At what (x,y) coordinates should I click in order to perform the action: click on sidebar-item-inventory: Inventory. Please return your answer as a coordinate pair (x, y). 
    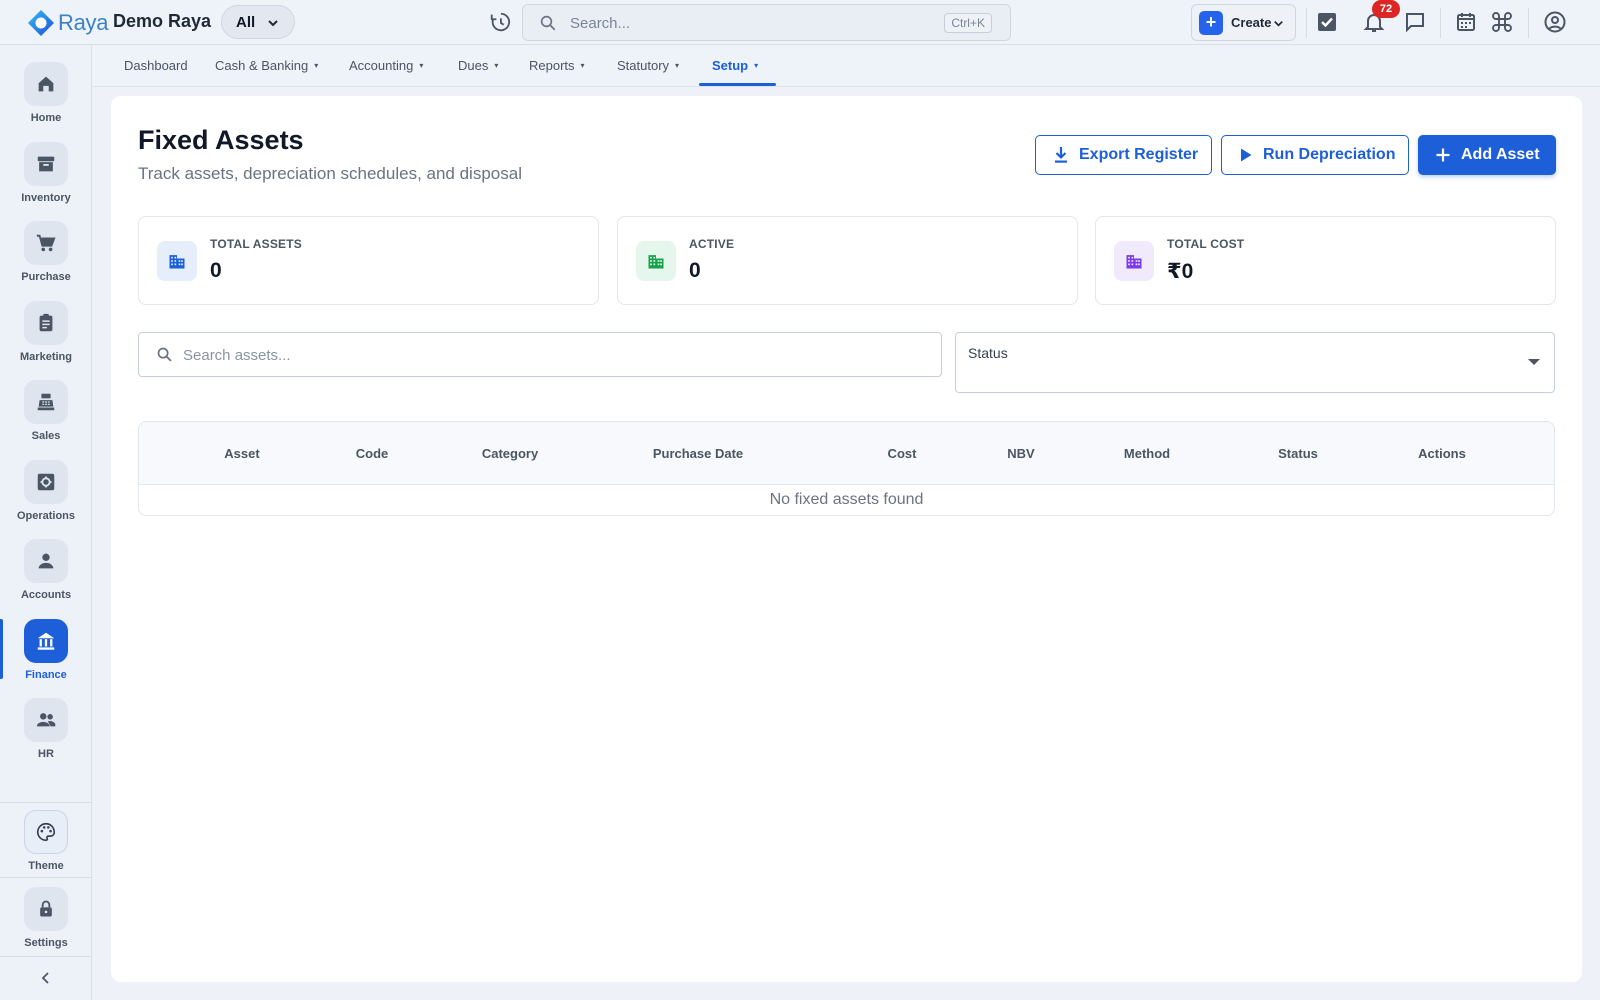
    Looking at the image, I should click on (46, 173).